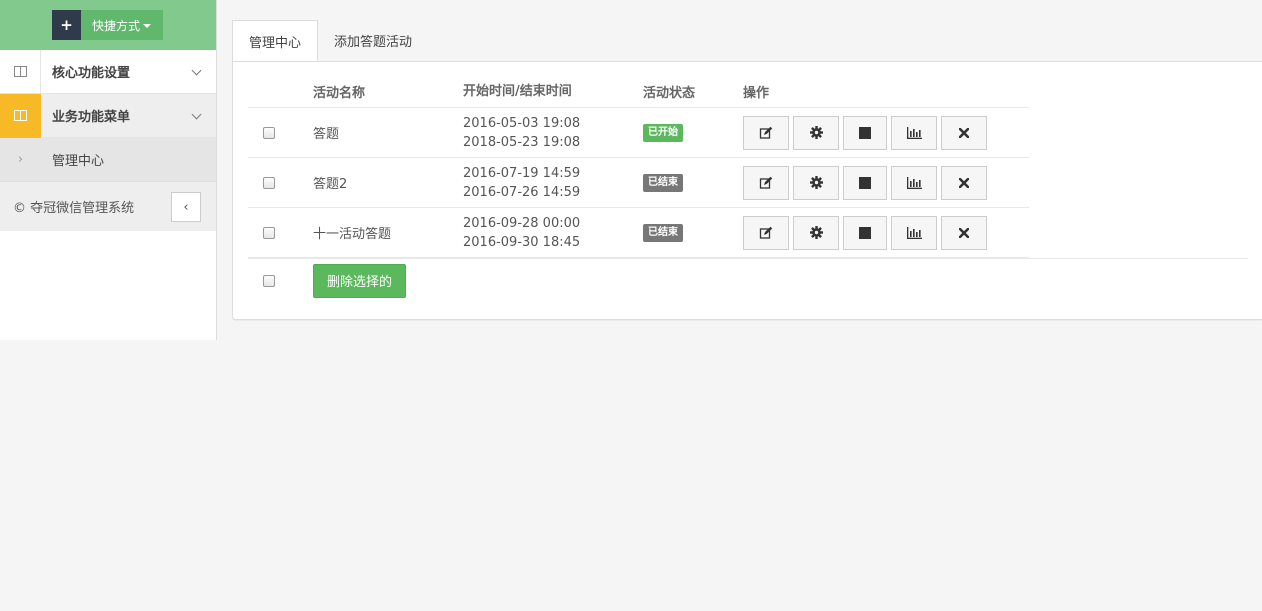 Image resolution: width=1262 pixels, height=611 pixels. I want to click on copyright-text: © 夺冠微信管理系统, so click(74, 208).